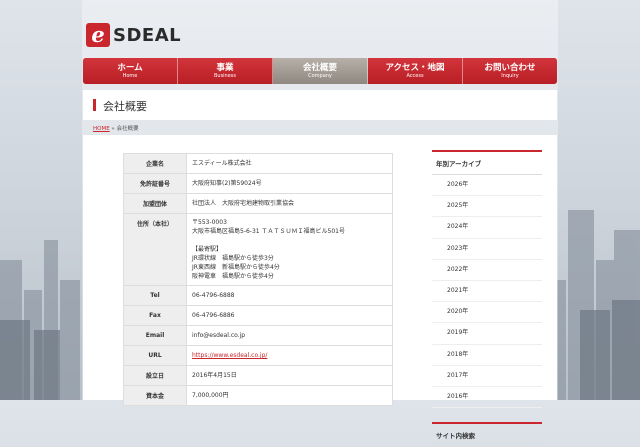 This screenshot has height=447, width=640. Describe the element at coordinates (289, 375) in the screenshot. I see `info-value: 2016年4月15日` at that location.